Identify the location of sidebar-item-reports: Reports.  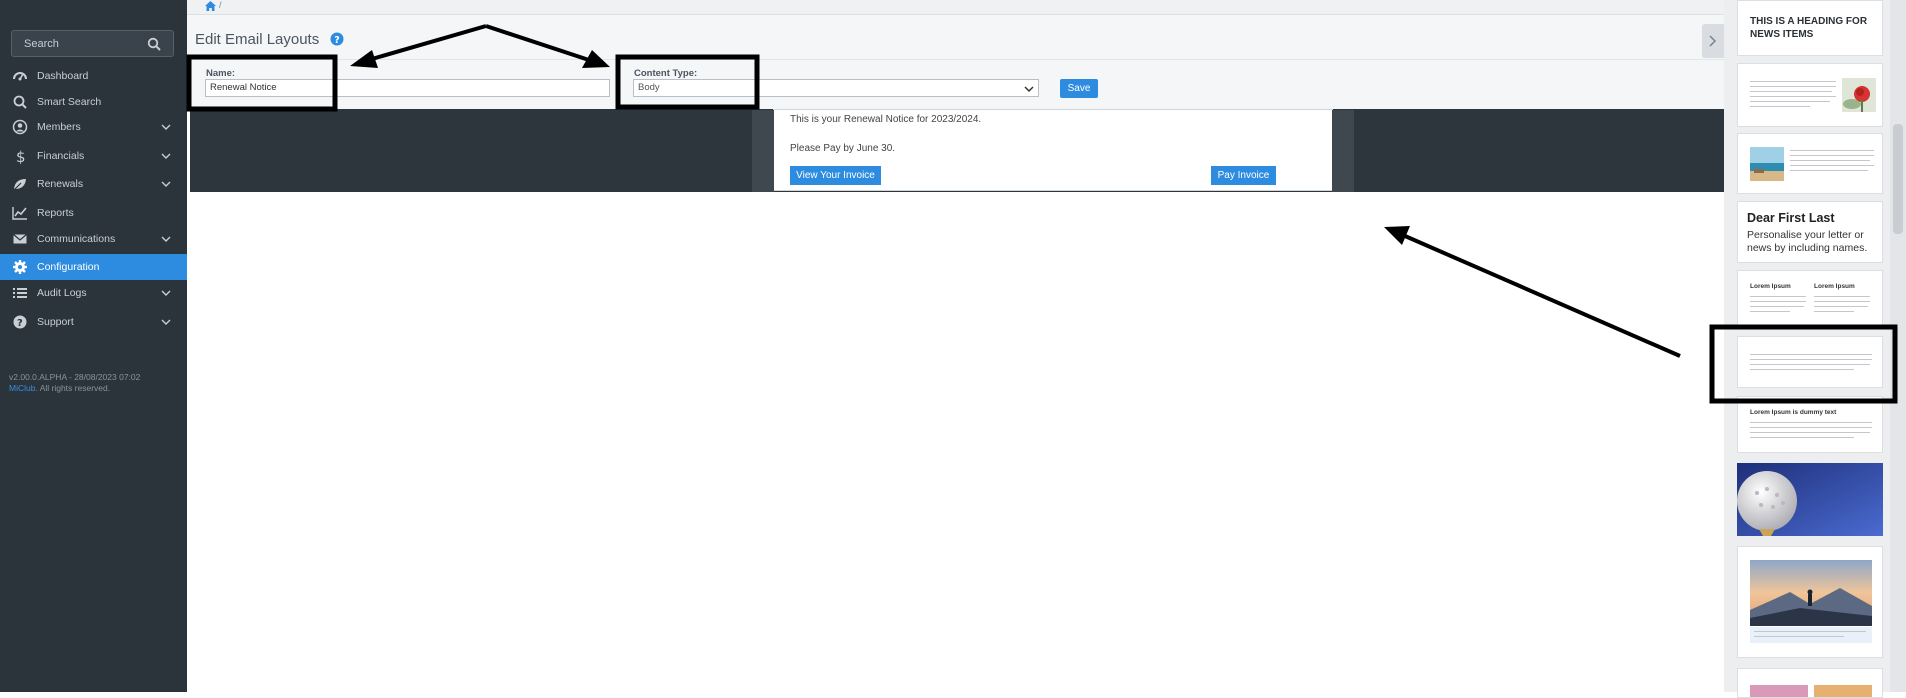
(93, 213).